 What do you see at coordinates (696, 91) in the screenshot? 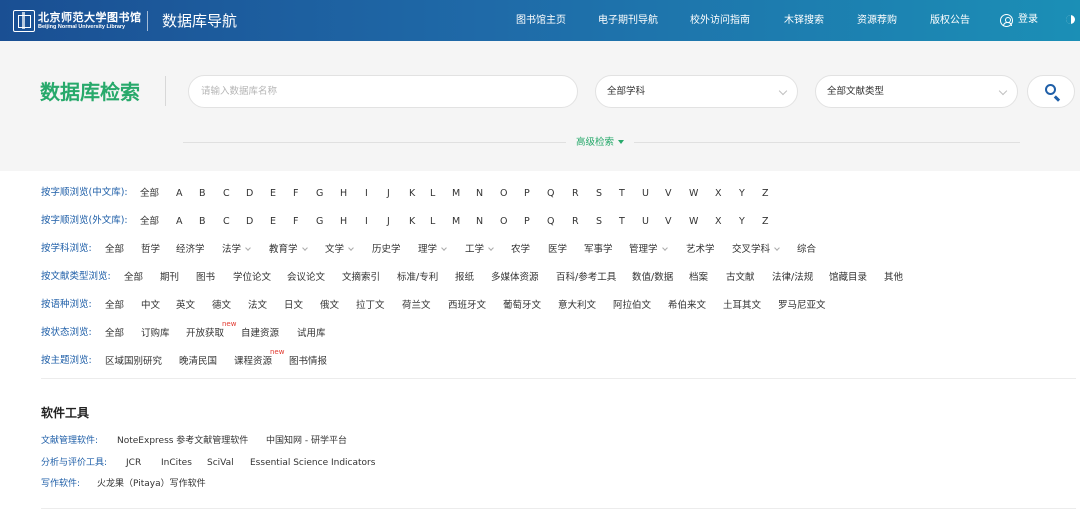
I see `subject-select: 全部学科` at bounding box center [696, 91].